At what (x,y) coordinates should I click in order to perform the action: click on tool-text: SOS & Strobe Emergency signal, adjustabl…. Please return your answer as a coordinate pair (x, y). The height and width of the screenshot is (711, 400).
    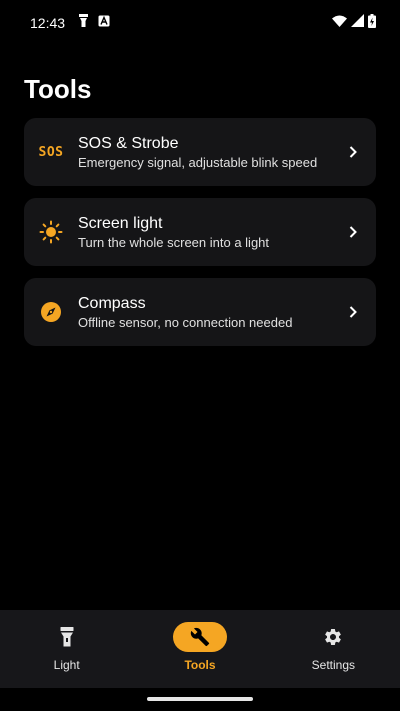
    Looking at the image, I should click on (213, 152).